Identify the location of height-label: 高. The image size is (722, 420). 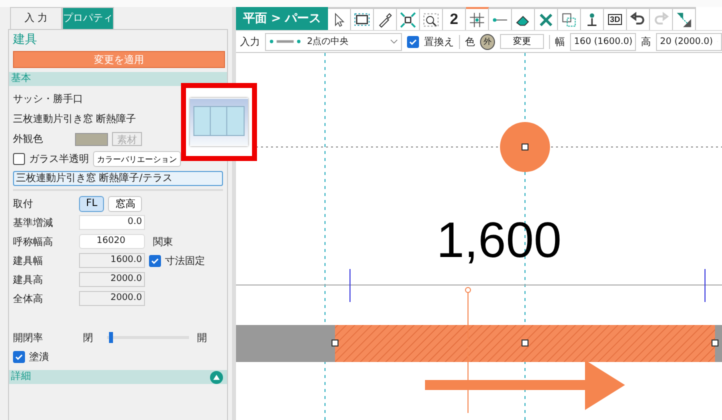
(646, 42).